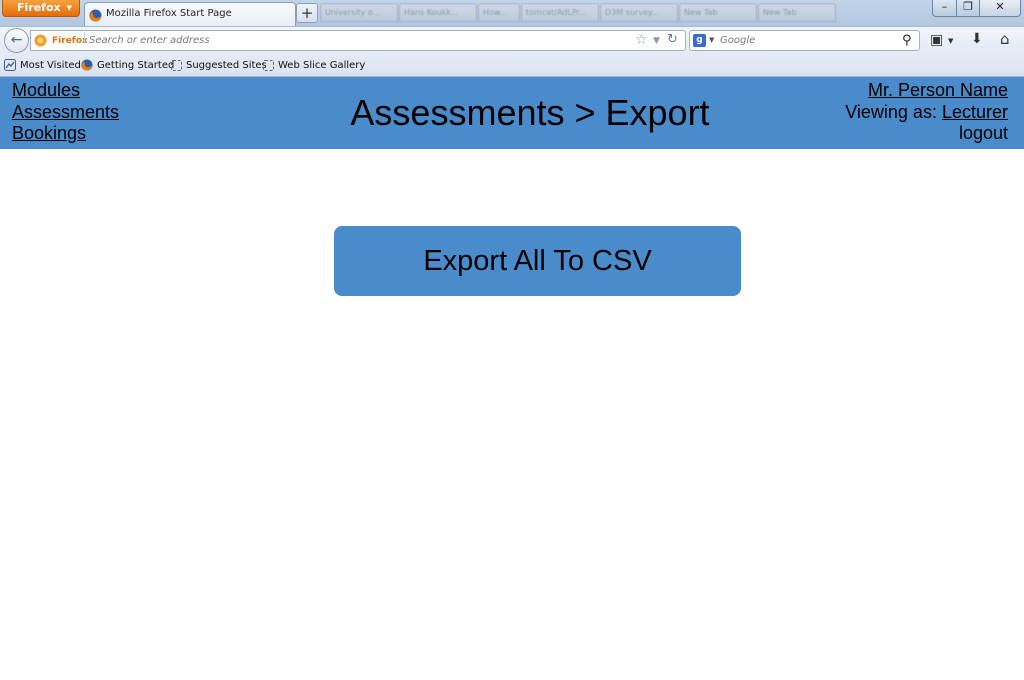 This screenshot has height=680, width=1024. Describe the element at coordinates (936, 40) in the screenshot. I see `bookmarks-menu-icon: ▣` at that location.